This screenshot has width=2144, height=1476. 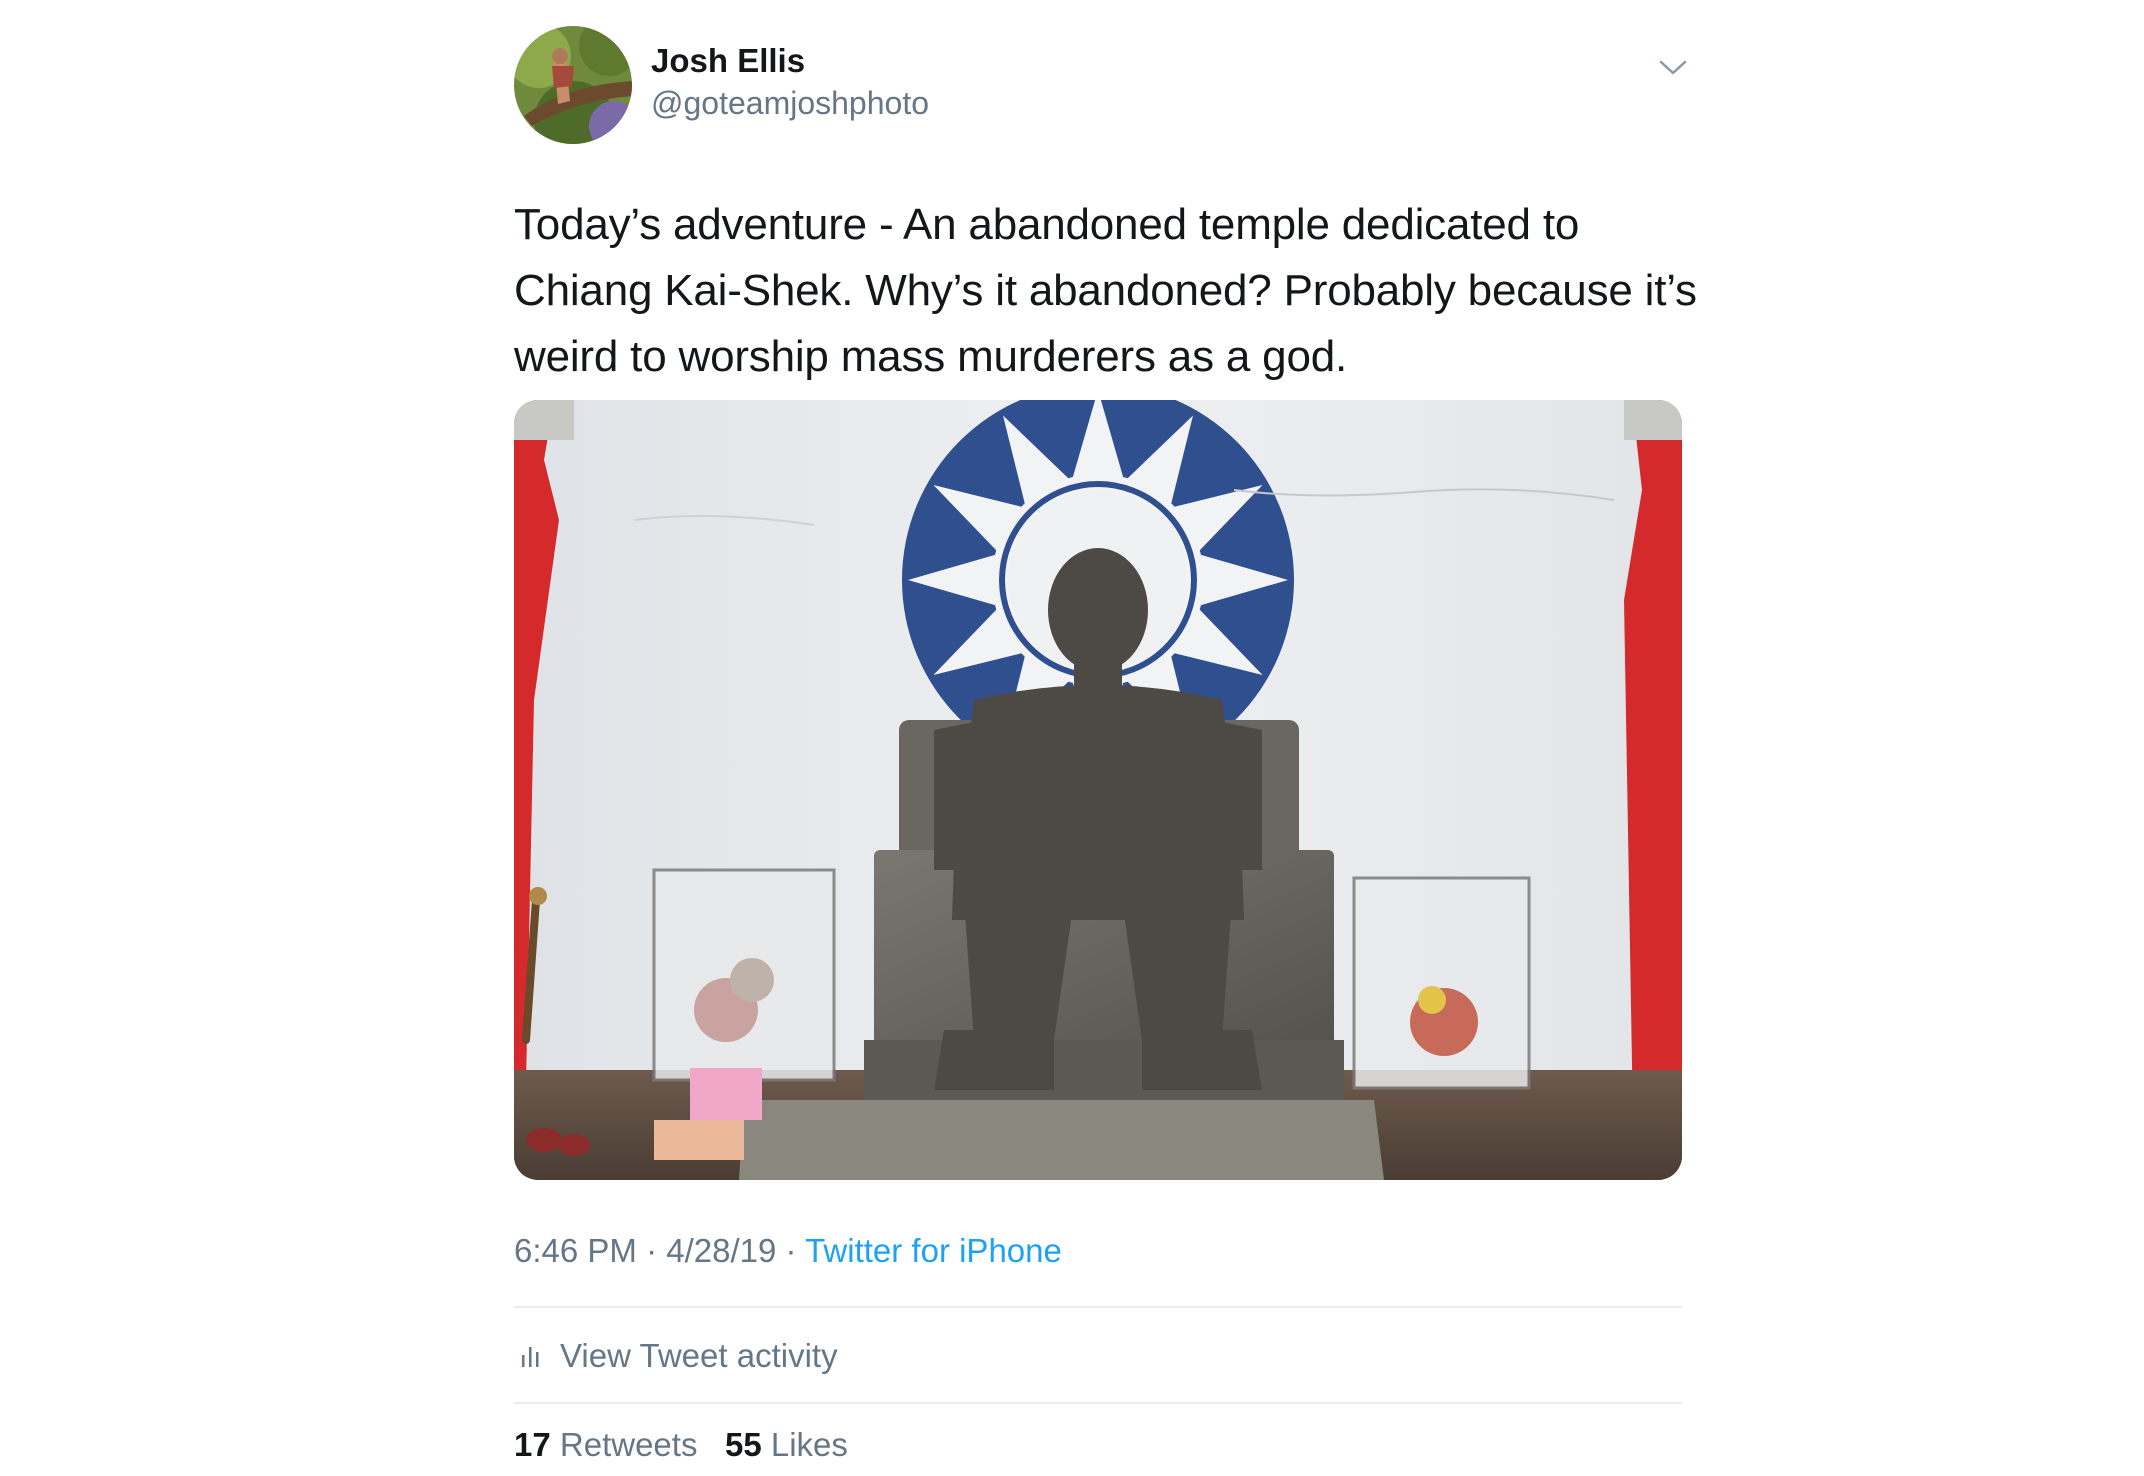 I want to click on author-avatar, so click(x=573, y=85).